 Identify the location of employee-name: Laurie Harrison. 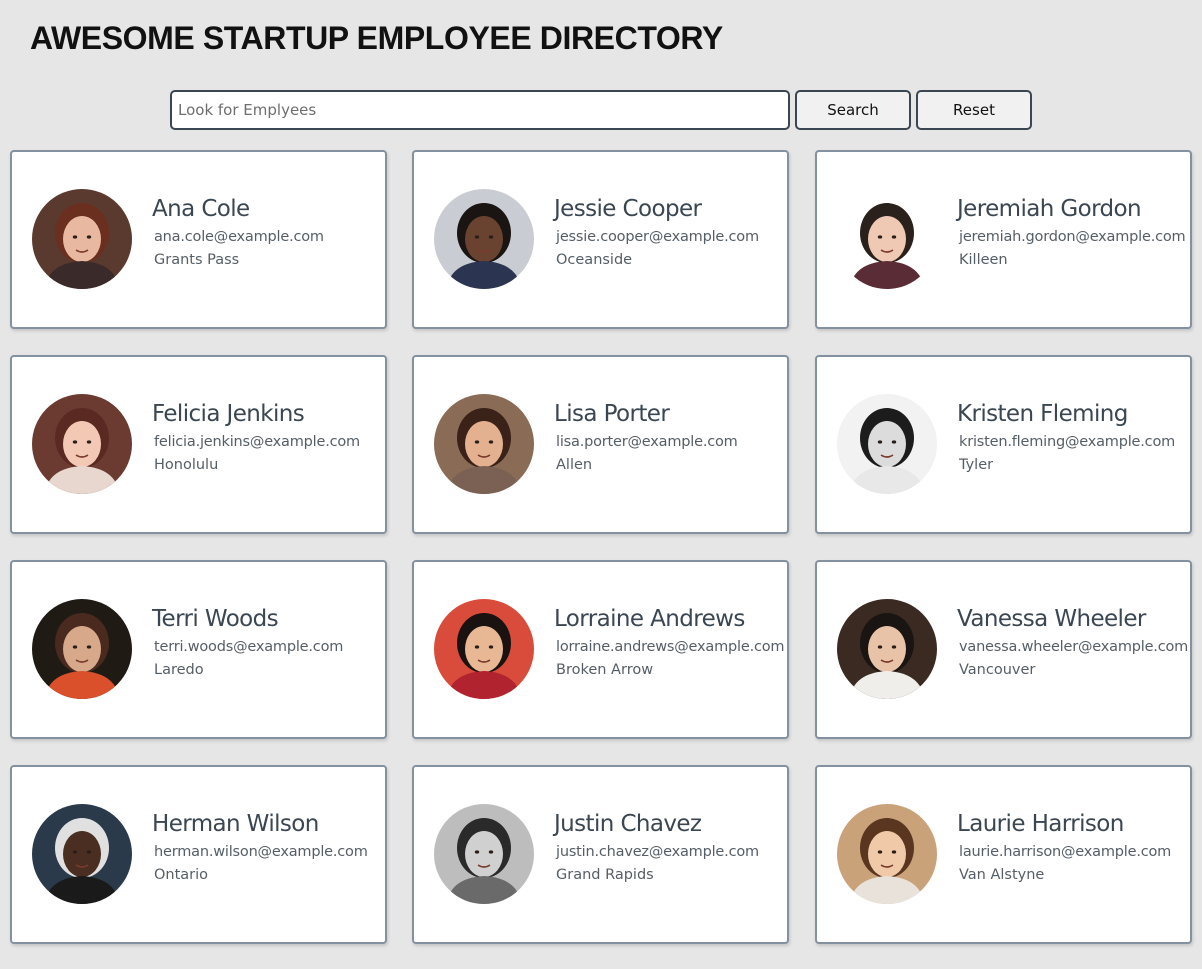
(1040, 824).